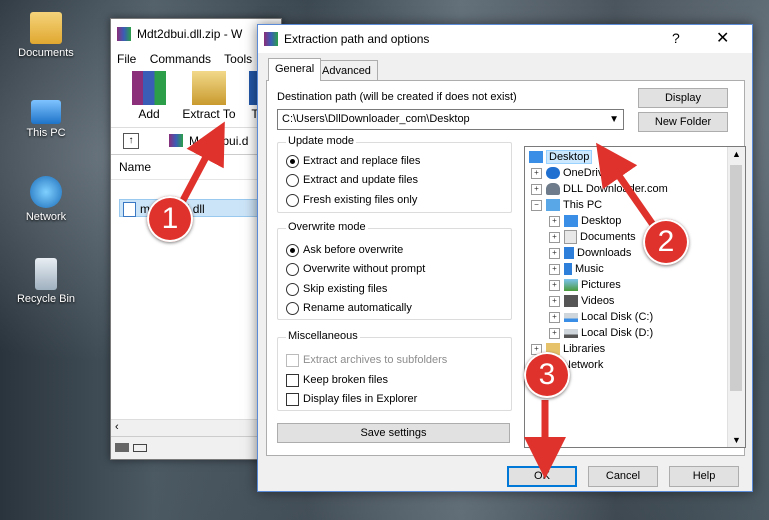 The image size is (769, 520). I want to click on tree-item-local-disk-c: + Local Disk (C:), so click(601, 317).